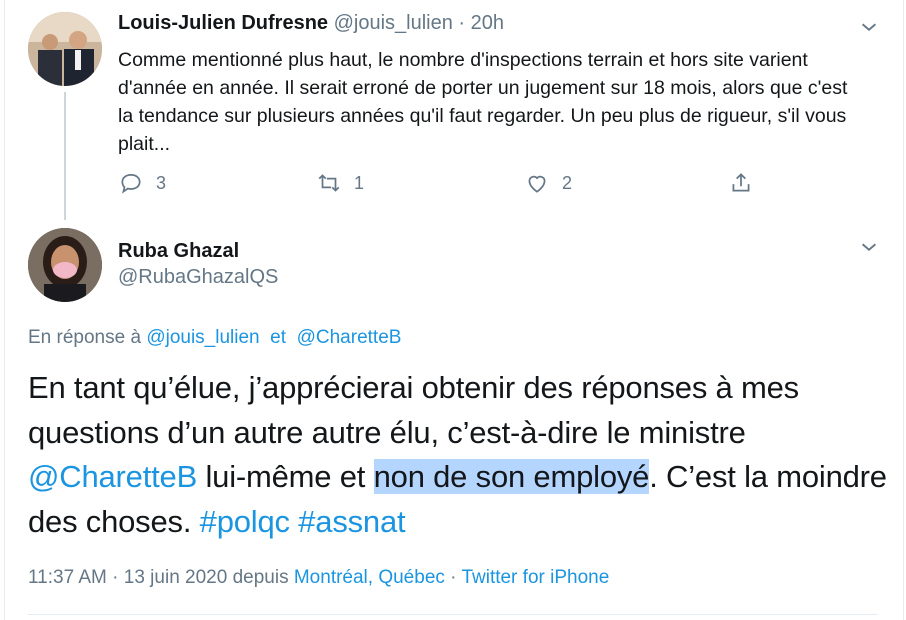 This screenshot has width=906, height=620. Describe the element at coordinates (65, 156) in the screenshot. I see `thread-connector-line` at that location.